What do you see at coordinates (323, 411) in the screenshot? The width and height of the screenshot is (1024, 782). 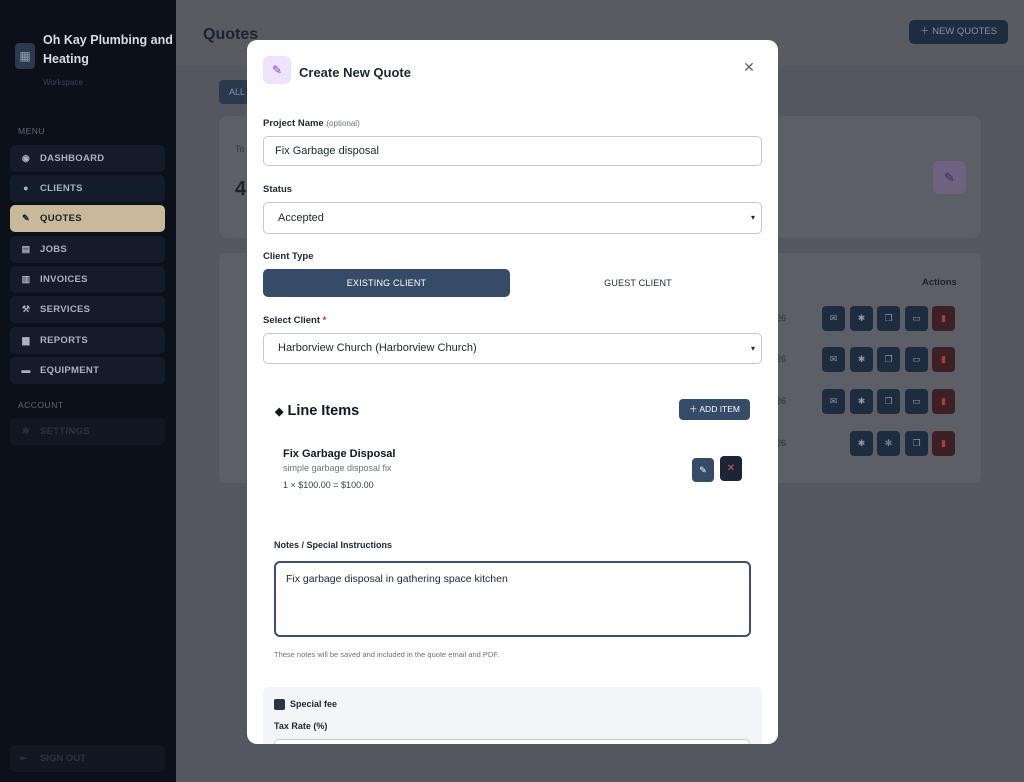 I see `line-items-title-text: Line Items` at bounding box center [323, 411].